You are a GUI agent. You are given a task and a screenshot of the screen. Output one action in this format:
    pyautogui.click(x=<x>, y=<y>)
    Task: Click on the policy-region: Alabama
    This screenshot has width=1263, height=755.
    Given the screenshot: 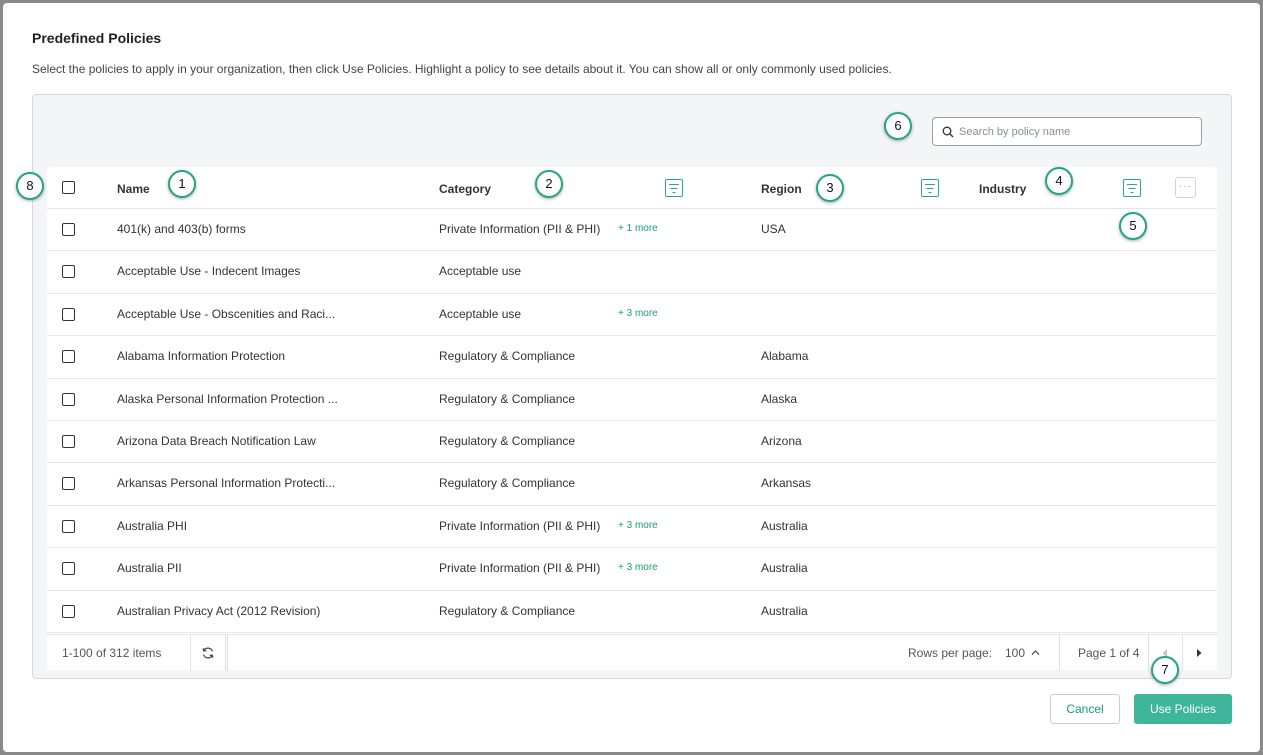 What is the action you would take?
    pyautogui.click(x=785, y=356)
    